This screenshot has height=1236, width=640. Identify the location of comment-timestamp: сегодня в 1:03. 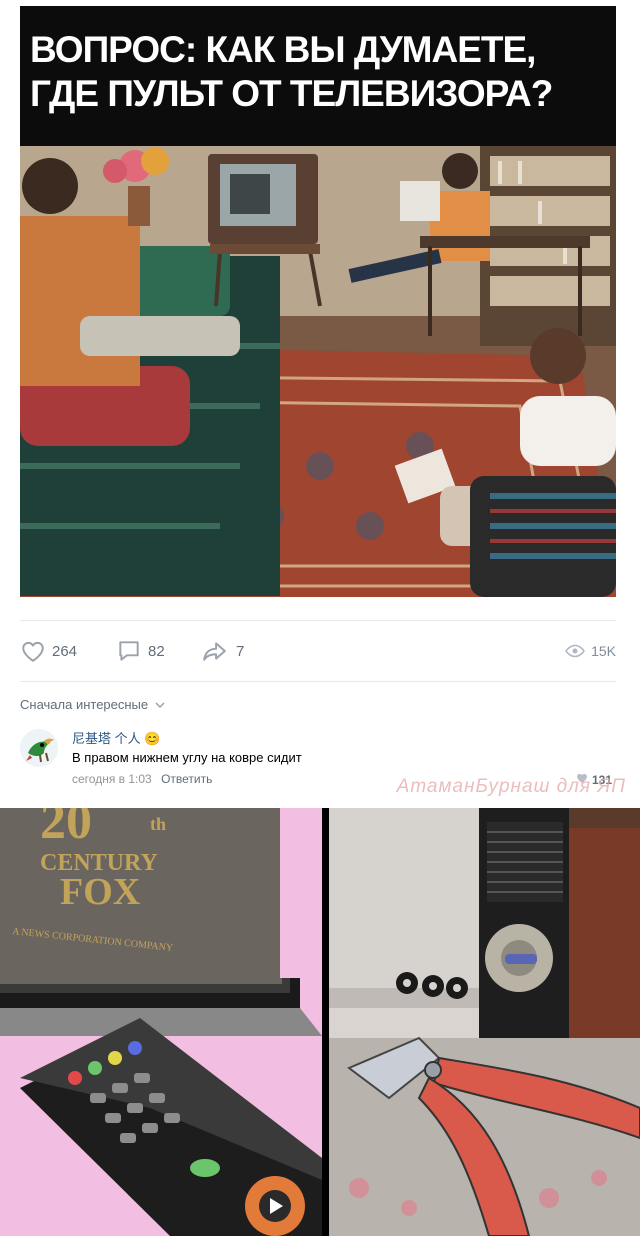
(112, 779).